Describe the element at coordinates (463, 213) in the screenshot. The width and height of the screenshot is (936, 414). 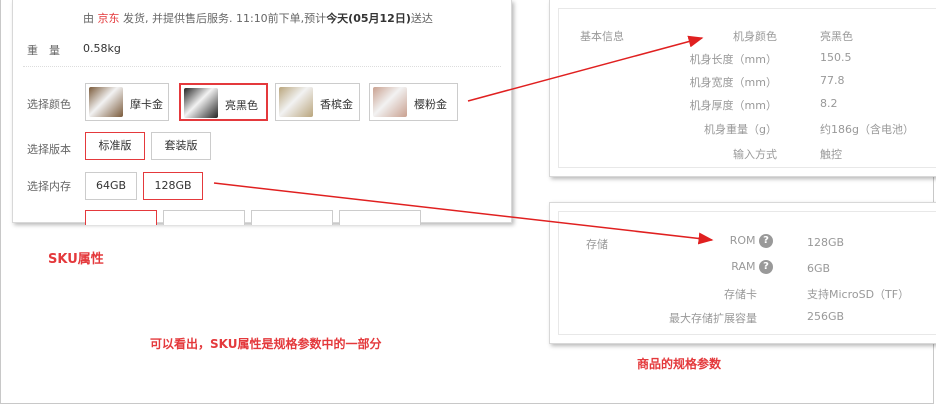
I see `arrow-memory-to-spec` at that location.